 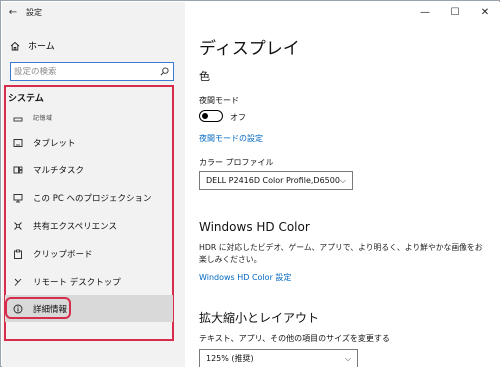 What do you see at coordinates (89, 117) in the screenshot?
I see `sidebar-item-storage: 記憶域` at bounding box center [89, 117].